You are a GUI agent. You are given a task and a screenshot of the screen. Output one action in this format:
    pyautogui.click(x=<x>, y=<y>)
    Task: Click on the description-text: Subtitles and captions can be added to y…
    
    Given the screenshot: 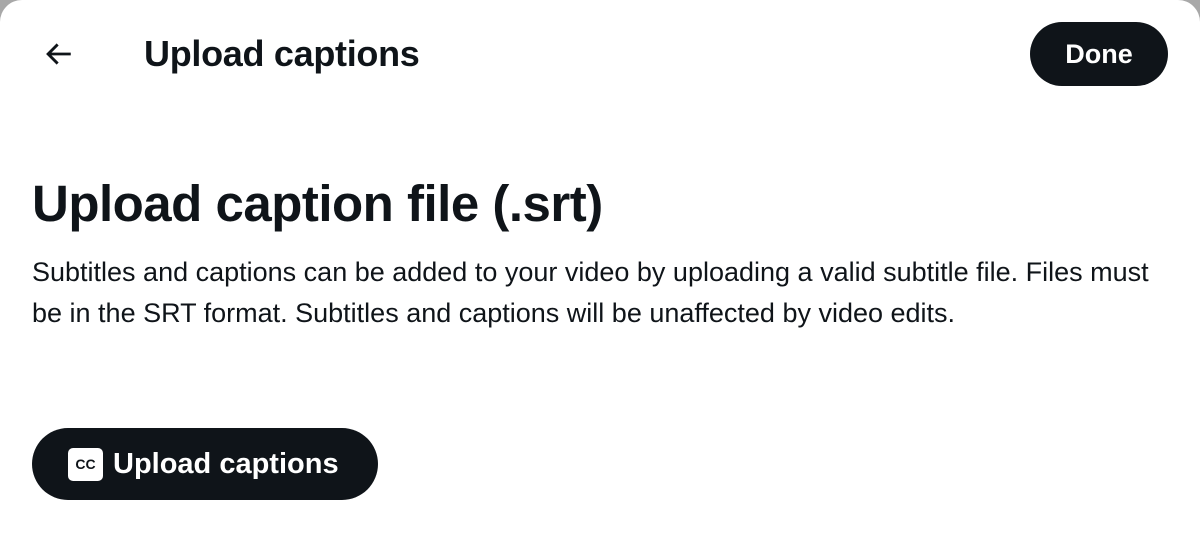 What is the action you would take?
    pyautogui.click(x=590, y=292)
    